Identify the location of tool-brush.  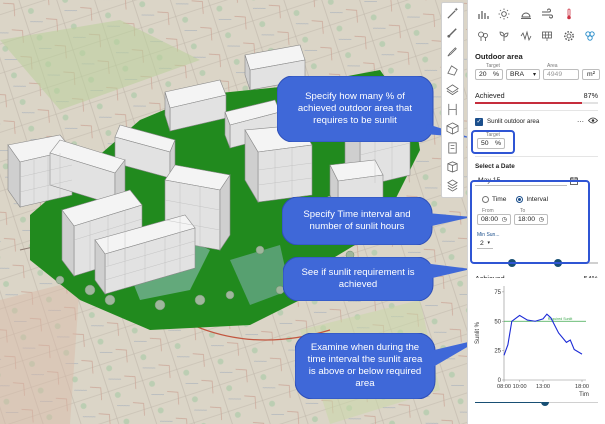
(453, 32).